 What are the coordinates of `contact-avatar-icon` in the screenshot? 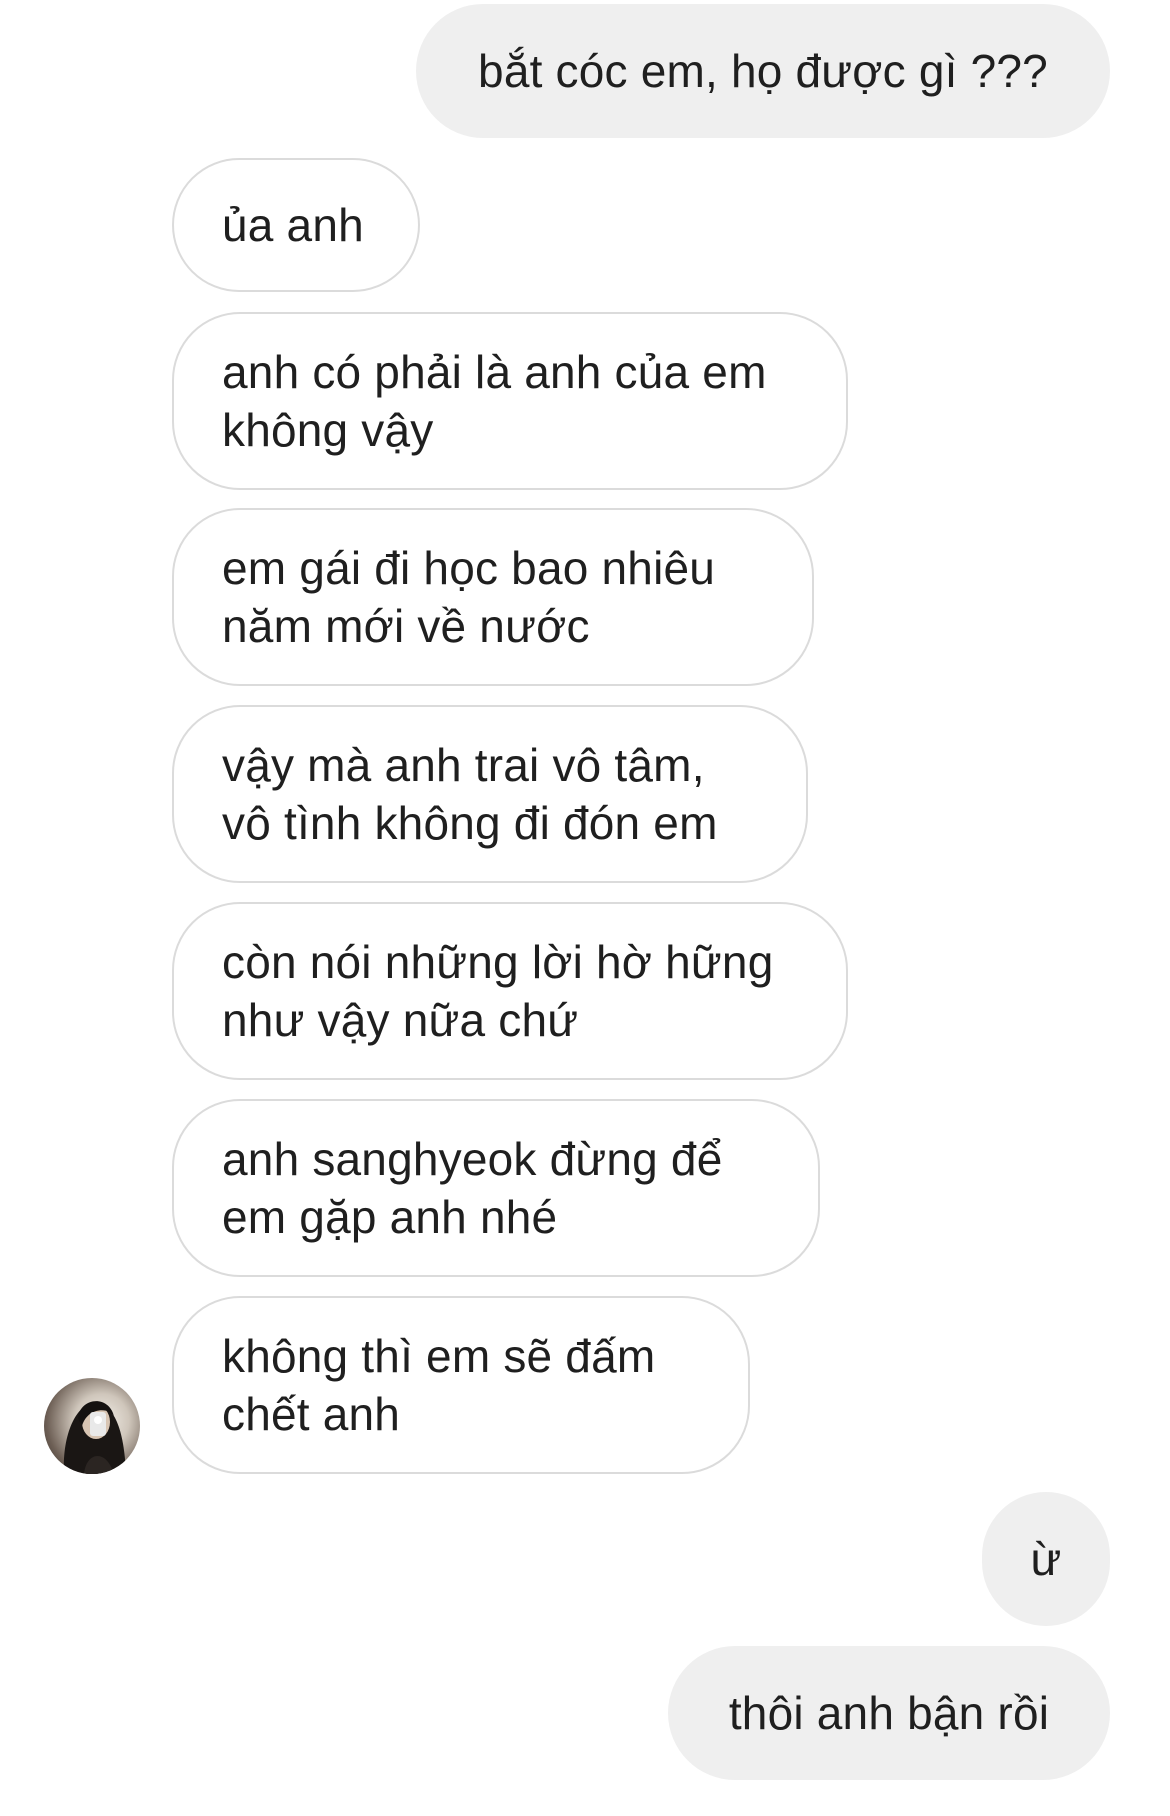 It's located at (94, 1437).